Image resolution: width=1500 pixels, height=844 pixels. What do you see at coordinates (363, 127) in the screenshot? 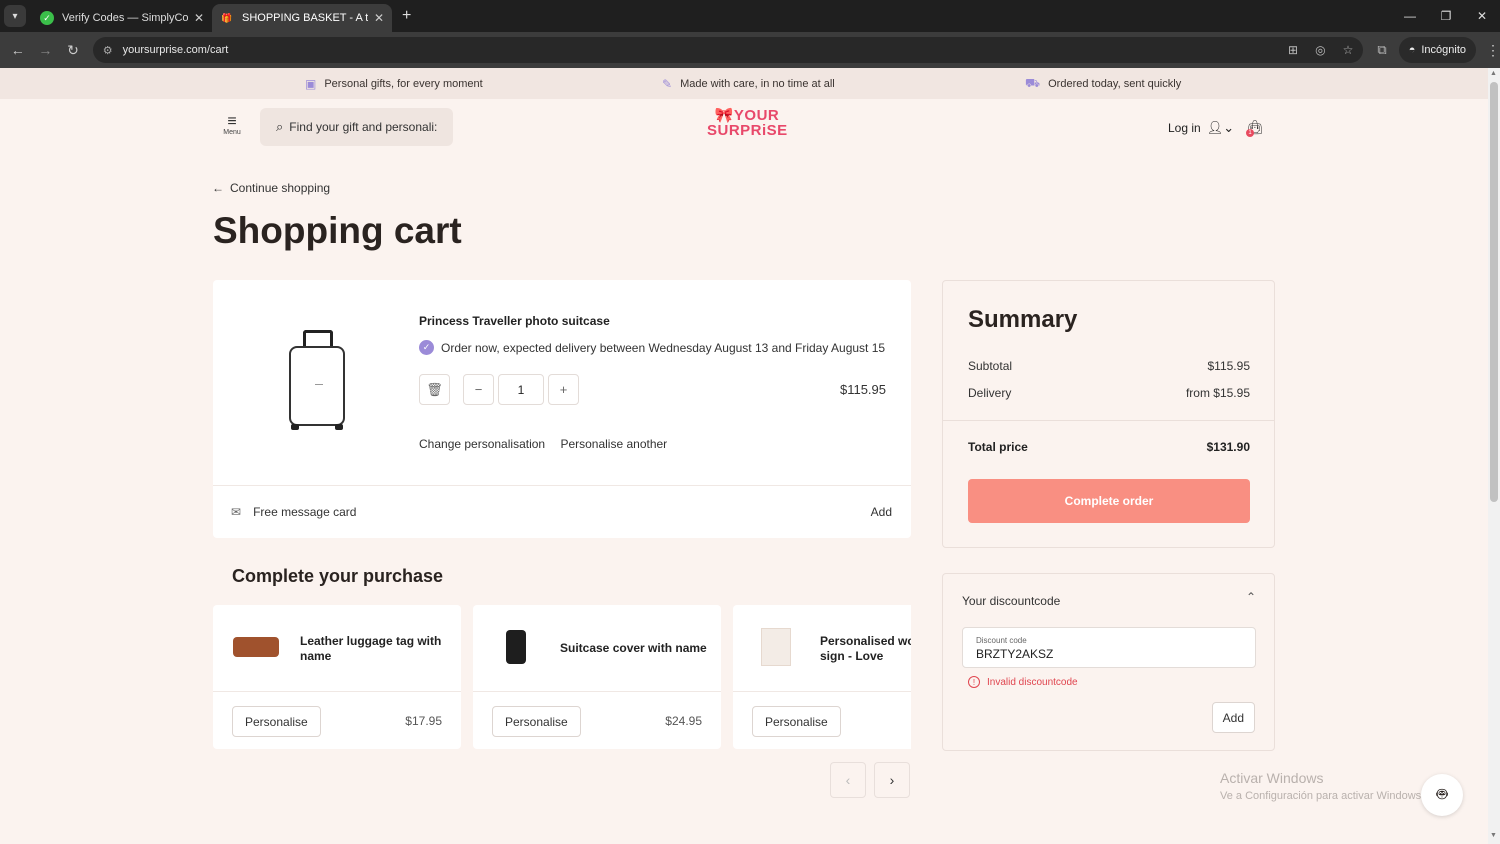
I see `search-placeholder: Find your gift and personali:` at bounding box center [363, 127].